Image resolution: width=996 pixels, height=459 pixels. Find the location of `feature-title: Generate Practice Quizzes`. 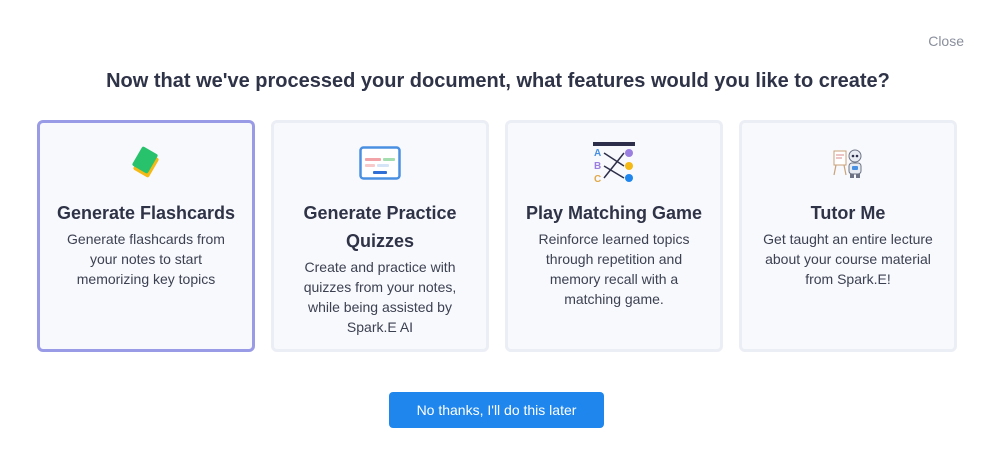

feature-title: Generate Practice Quizzes is located at coordinates (380, 227).